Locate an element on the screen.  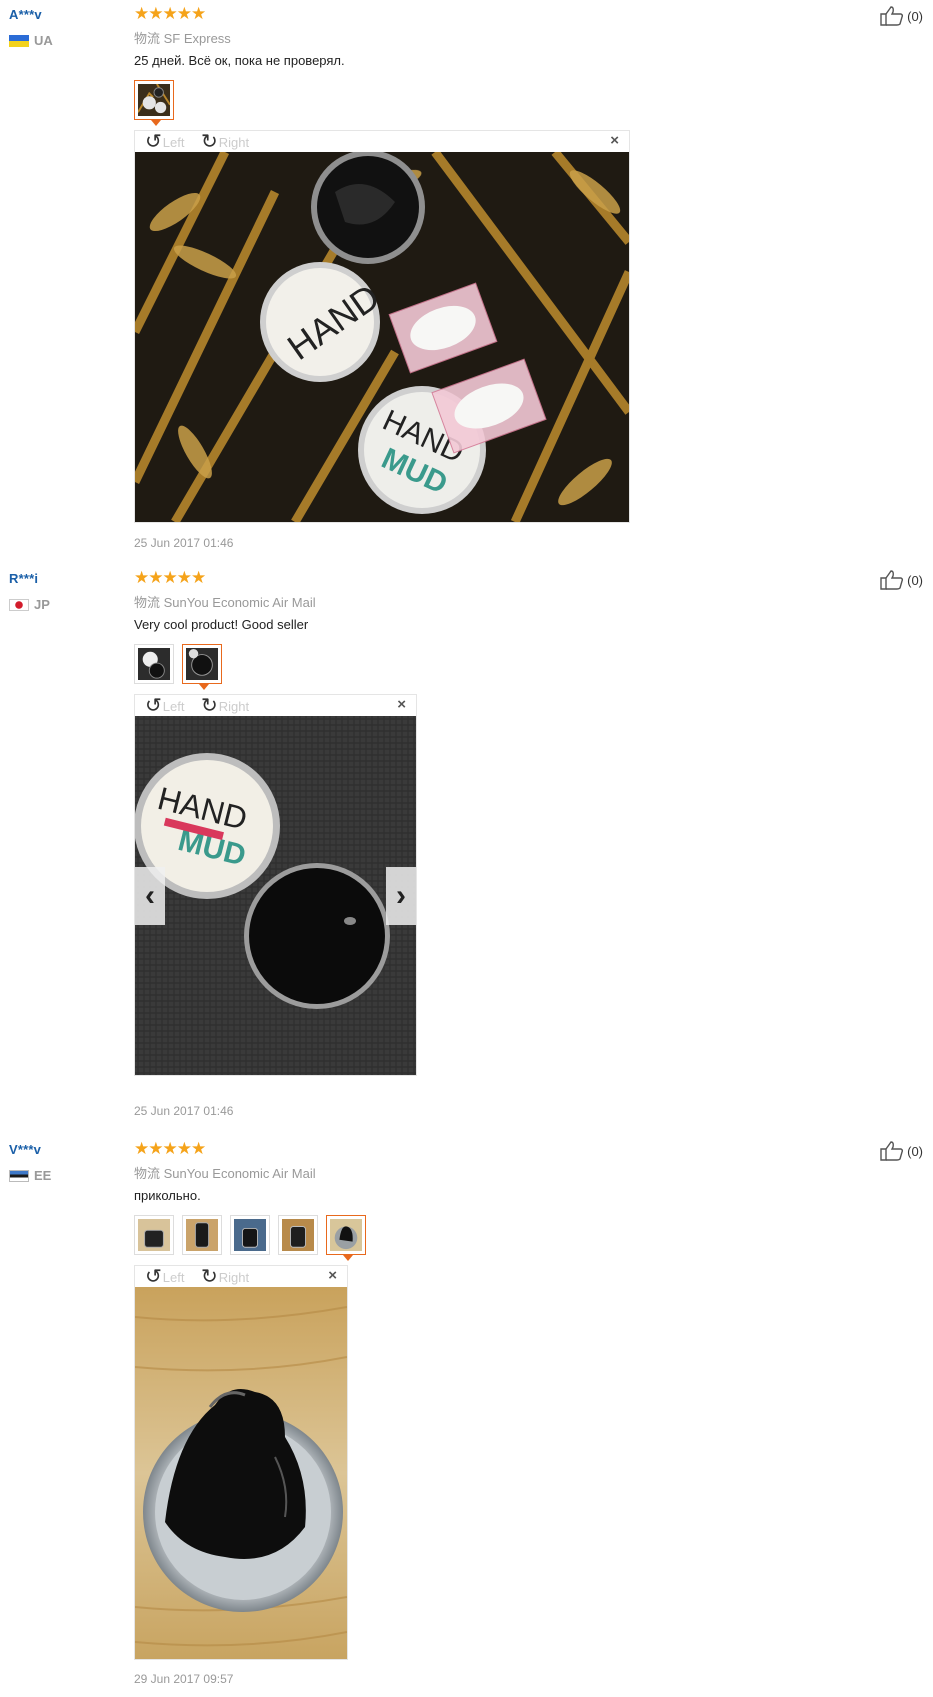
logistics-info: 物流 SF Express is located at coordinates (182, 38).